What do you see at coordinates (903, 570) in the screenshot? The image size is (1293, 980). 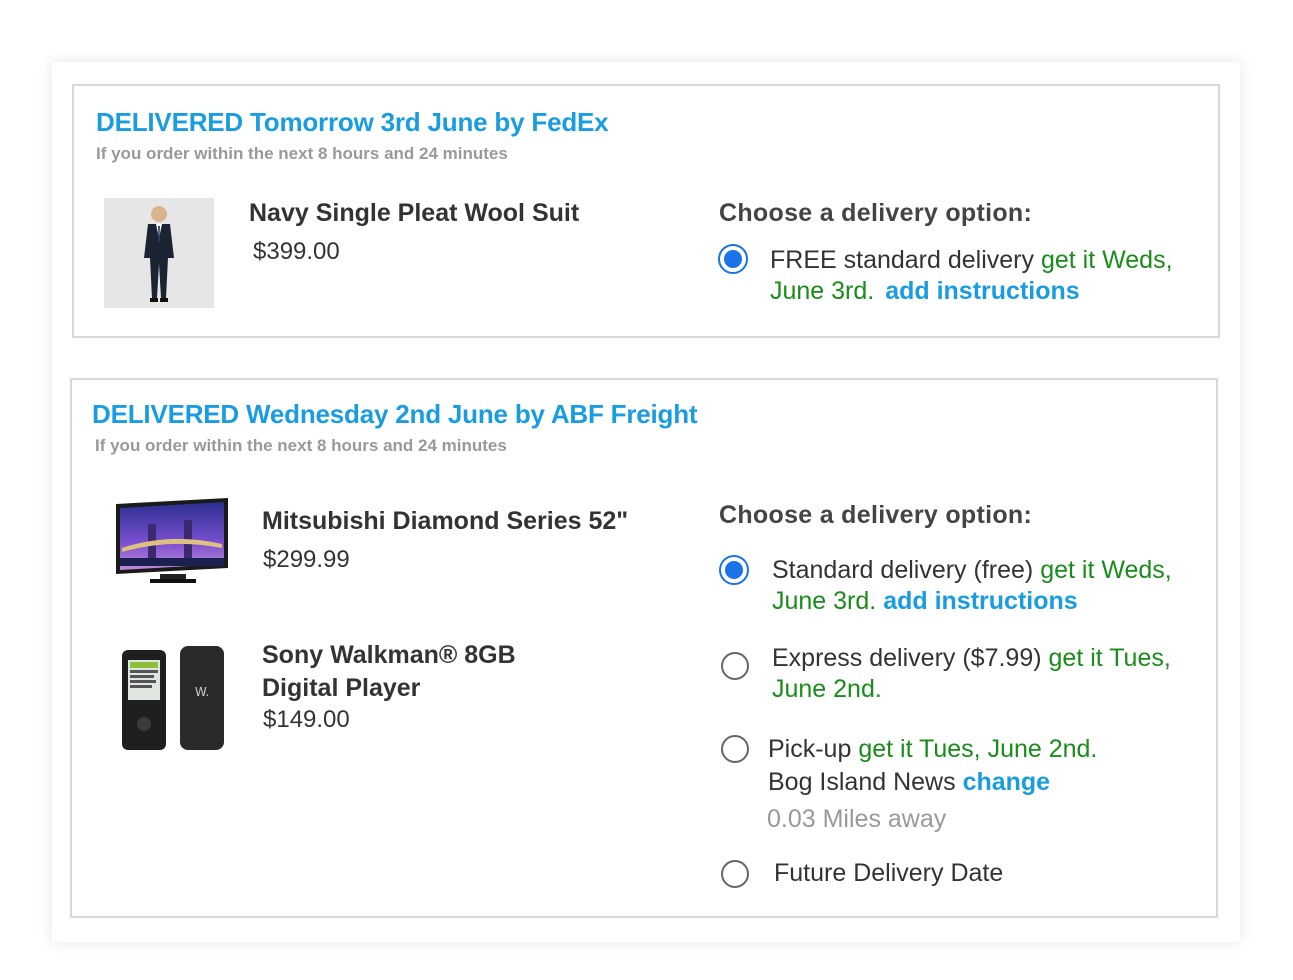 I see `option-label: Standard delivery (free)` at bounding box center [903, 570].